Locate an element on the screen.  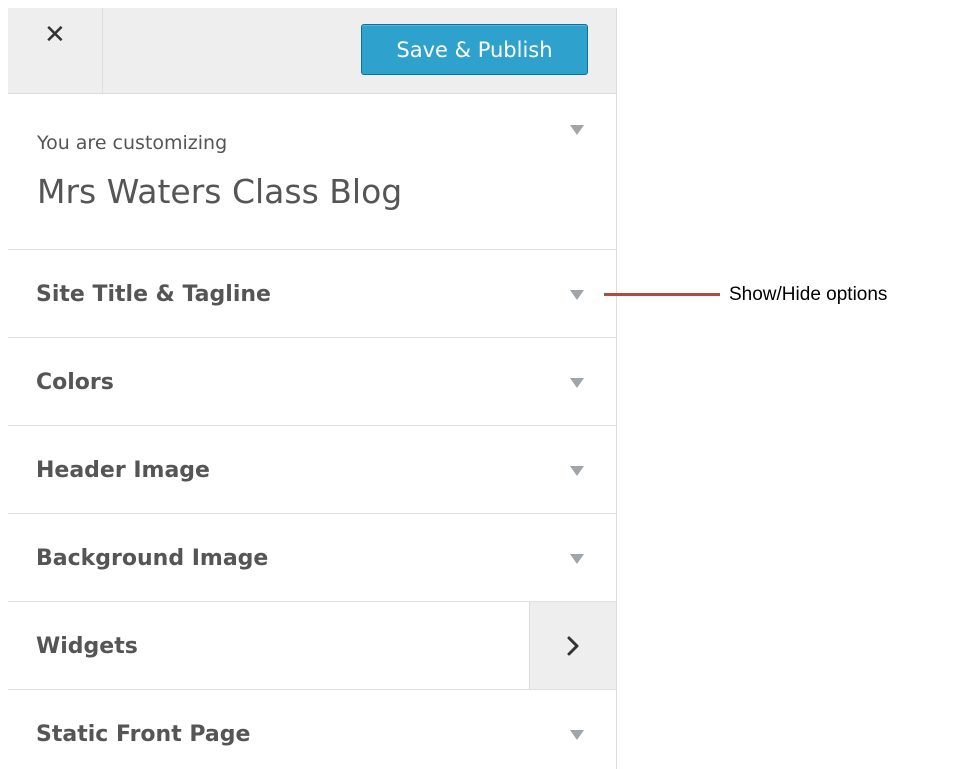
section-label: Background Image is located at coordinates (152, 558).